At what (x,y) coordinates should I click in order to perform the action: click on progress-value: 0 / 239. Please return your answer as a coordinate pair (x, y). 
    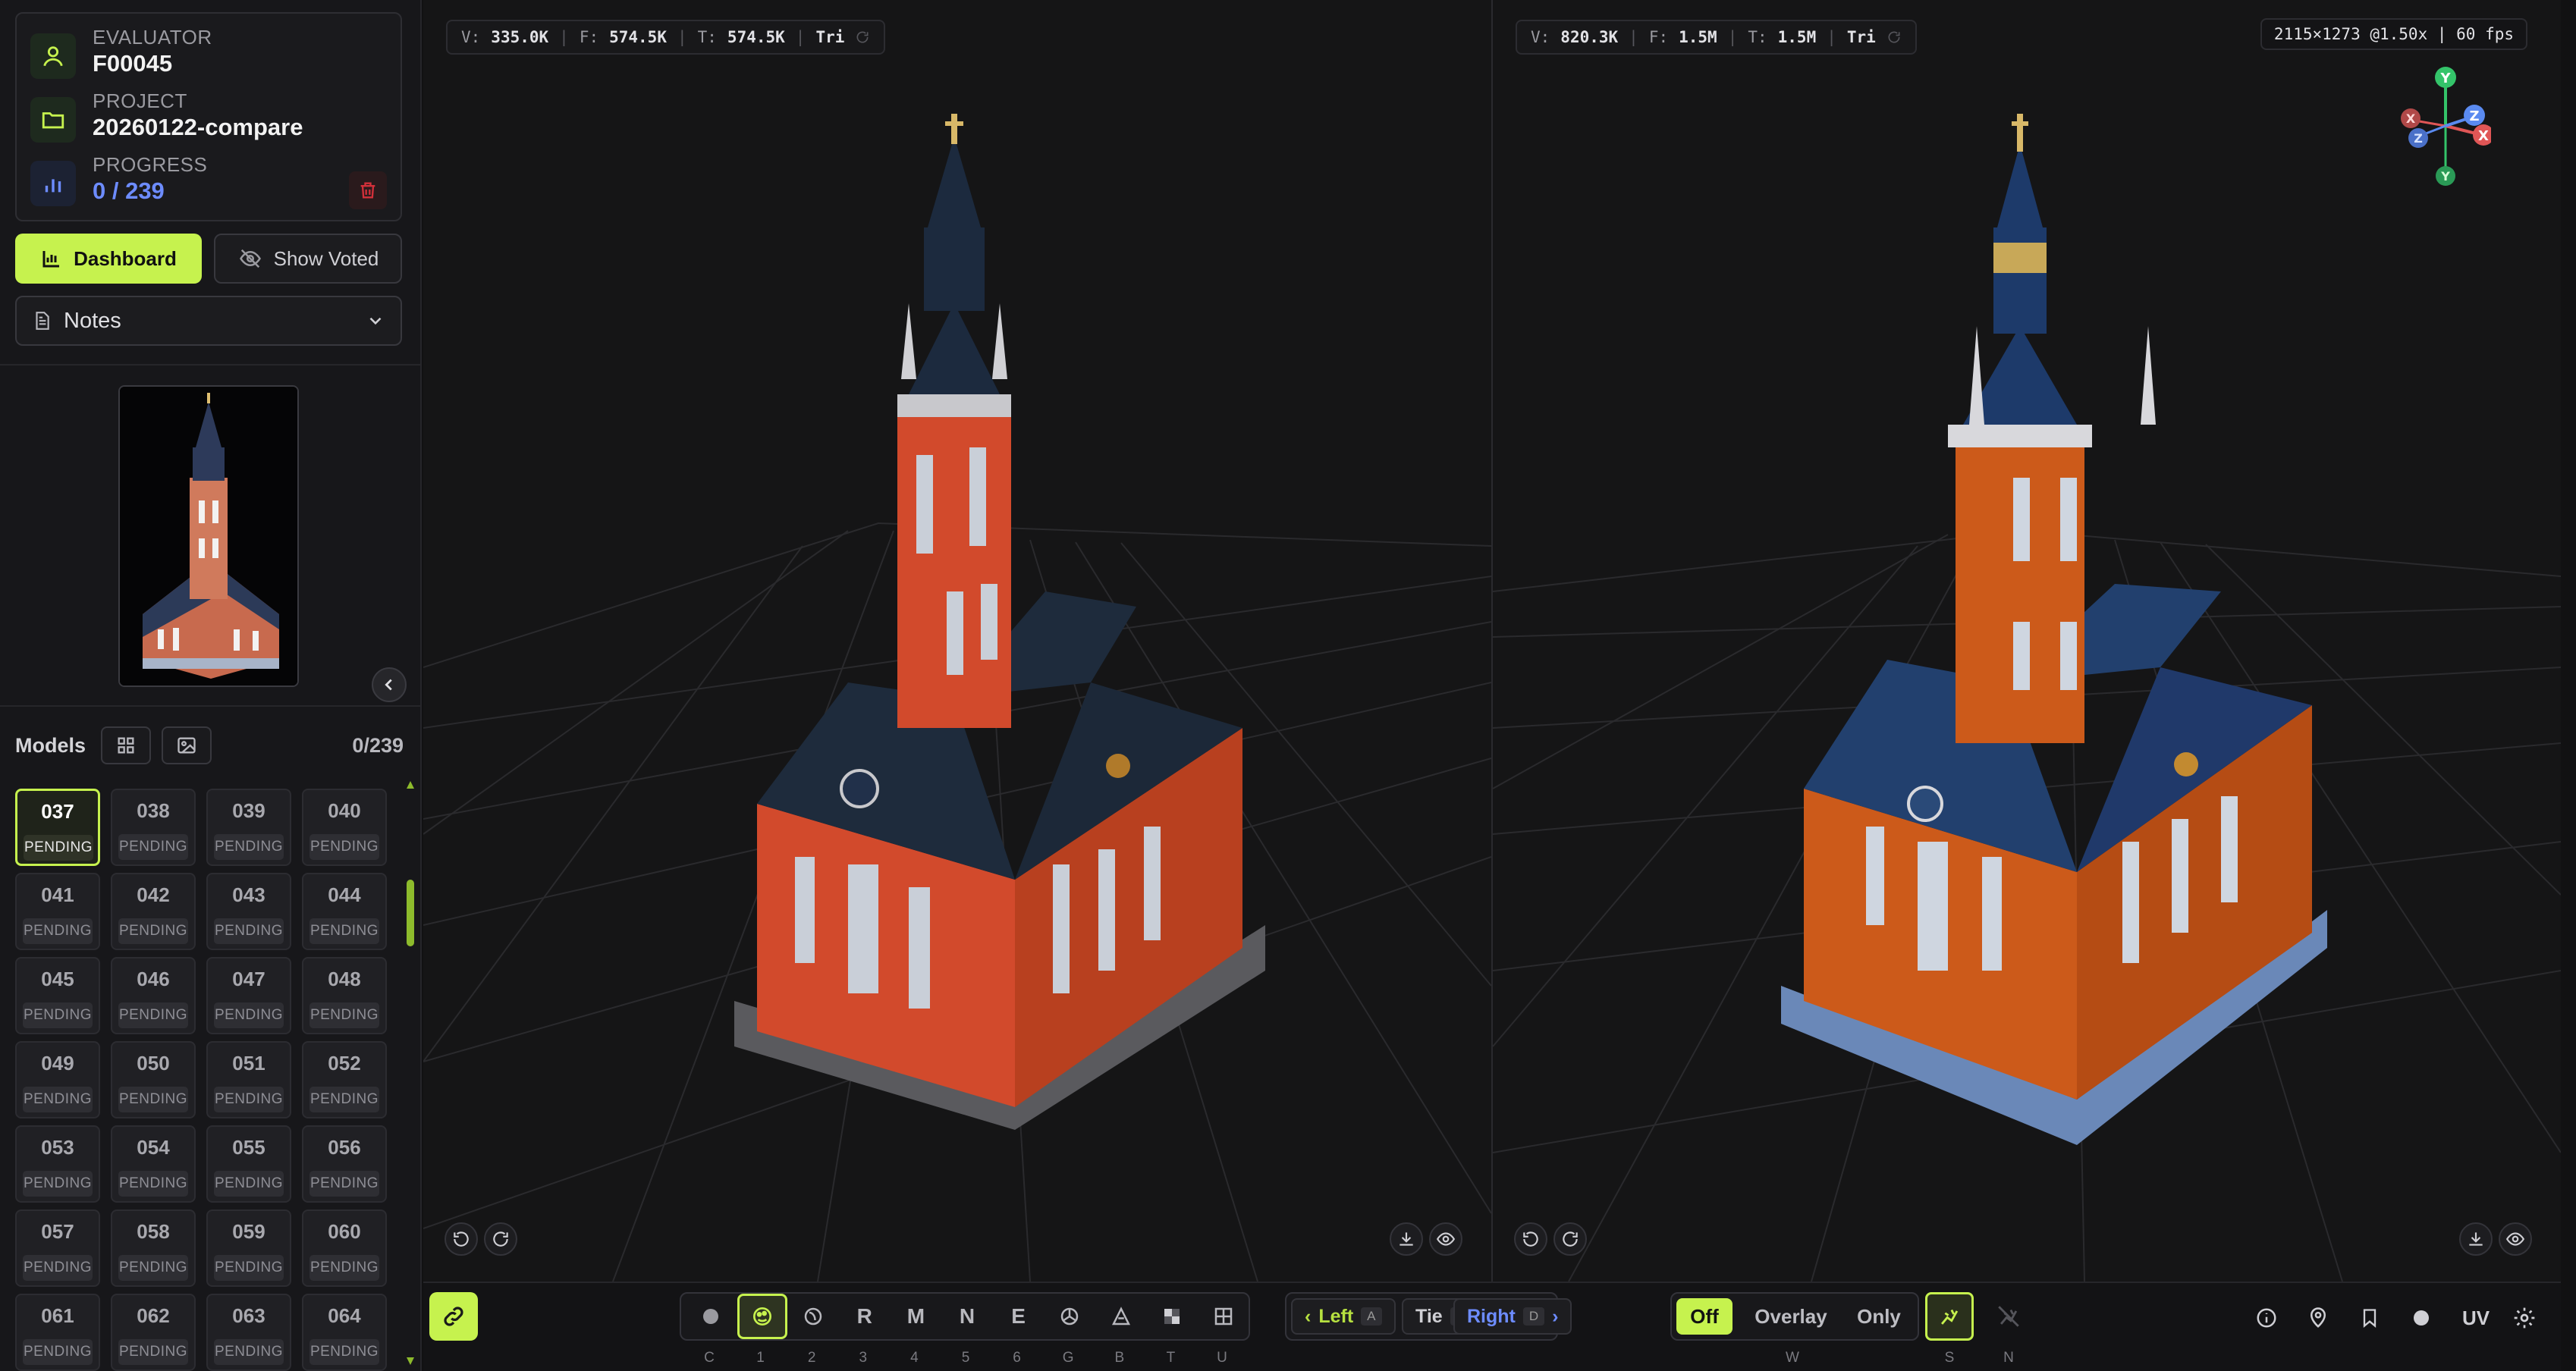
    Looking at the image, I should click on (129, 190).